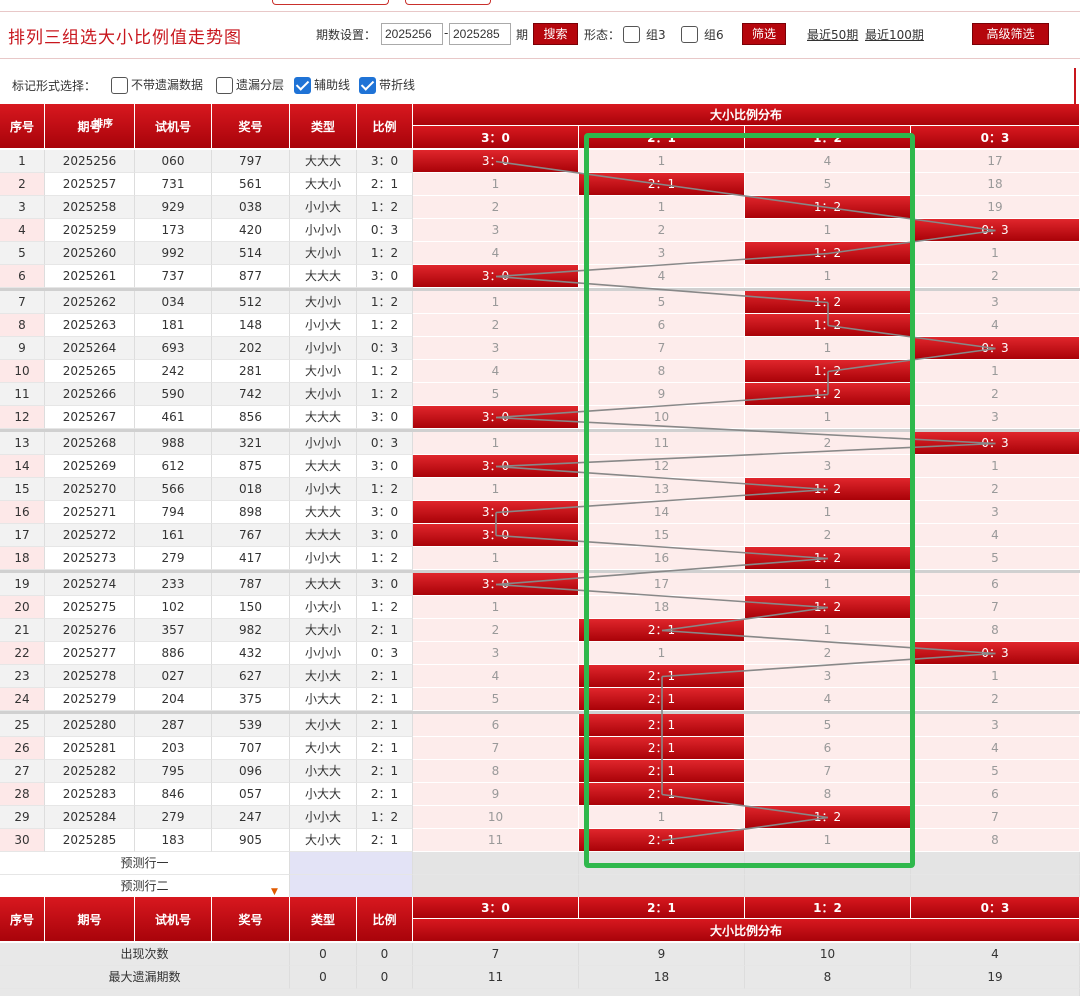 Image resolution: width=1080 pixels, height=996 pixels. I want to click on dist-omission-cell: 4, so click(496, 253).